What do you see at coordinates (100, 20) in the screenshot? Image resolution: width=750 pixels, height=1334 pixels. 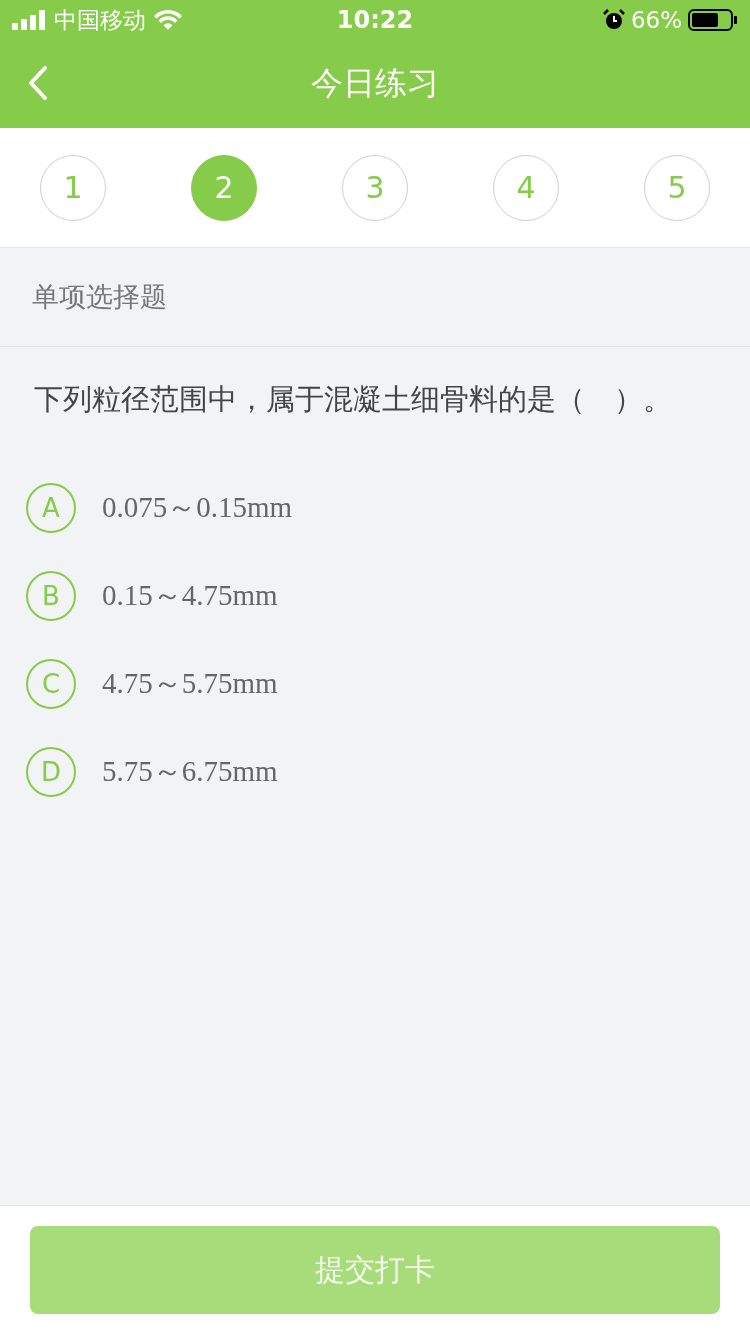 I see `carrier-name: 中国移动` at bounding box center [100, 20].